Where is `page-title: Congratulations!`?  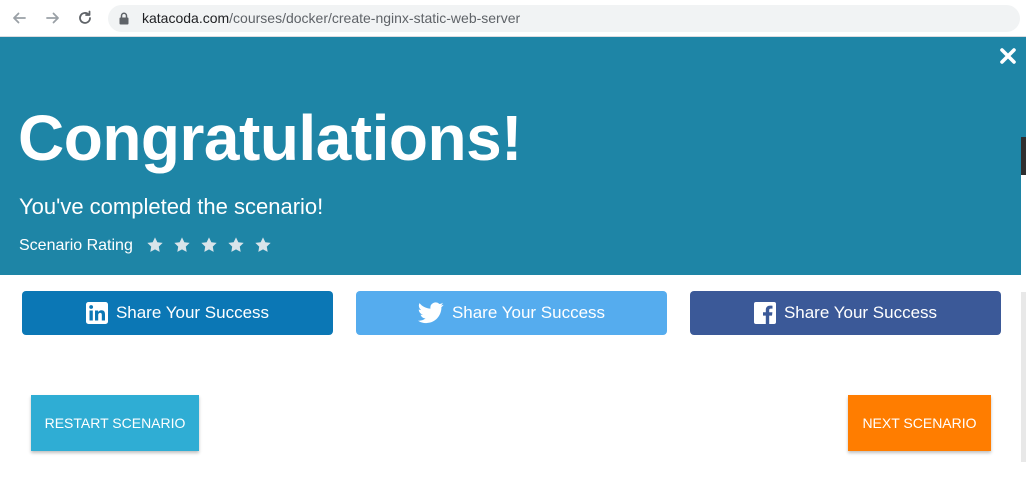
page-title: Congratulations! is located at coordinates (270, 138).